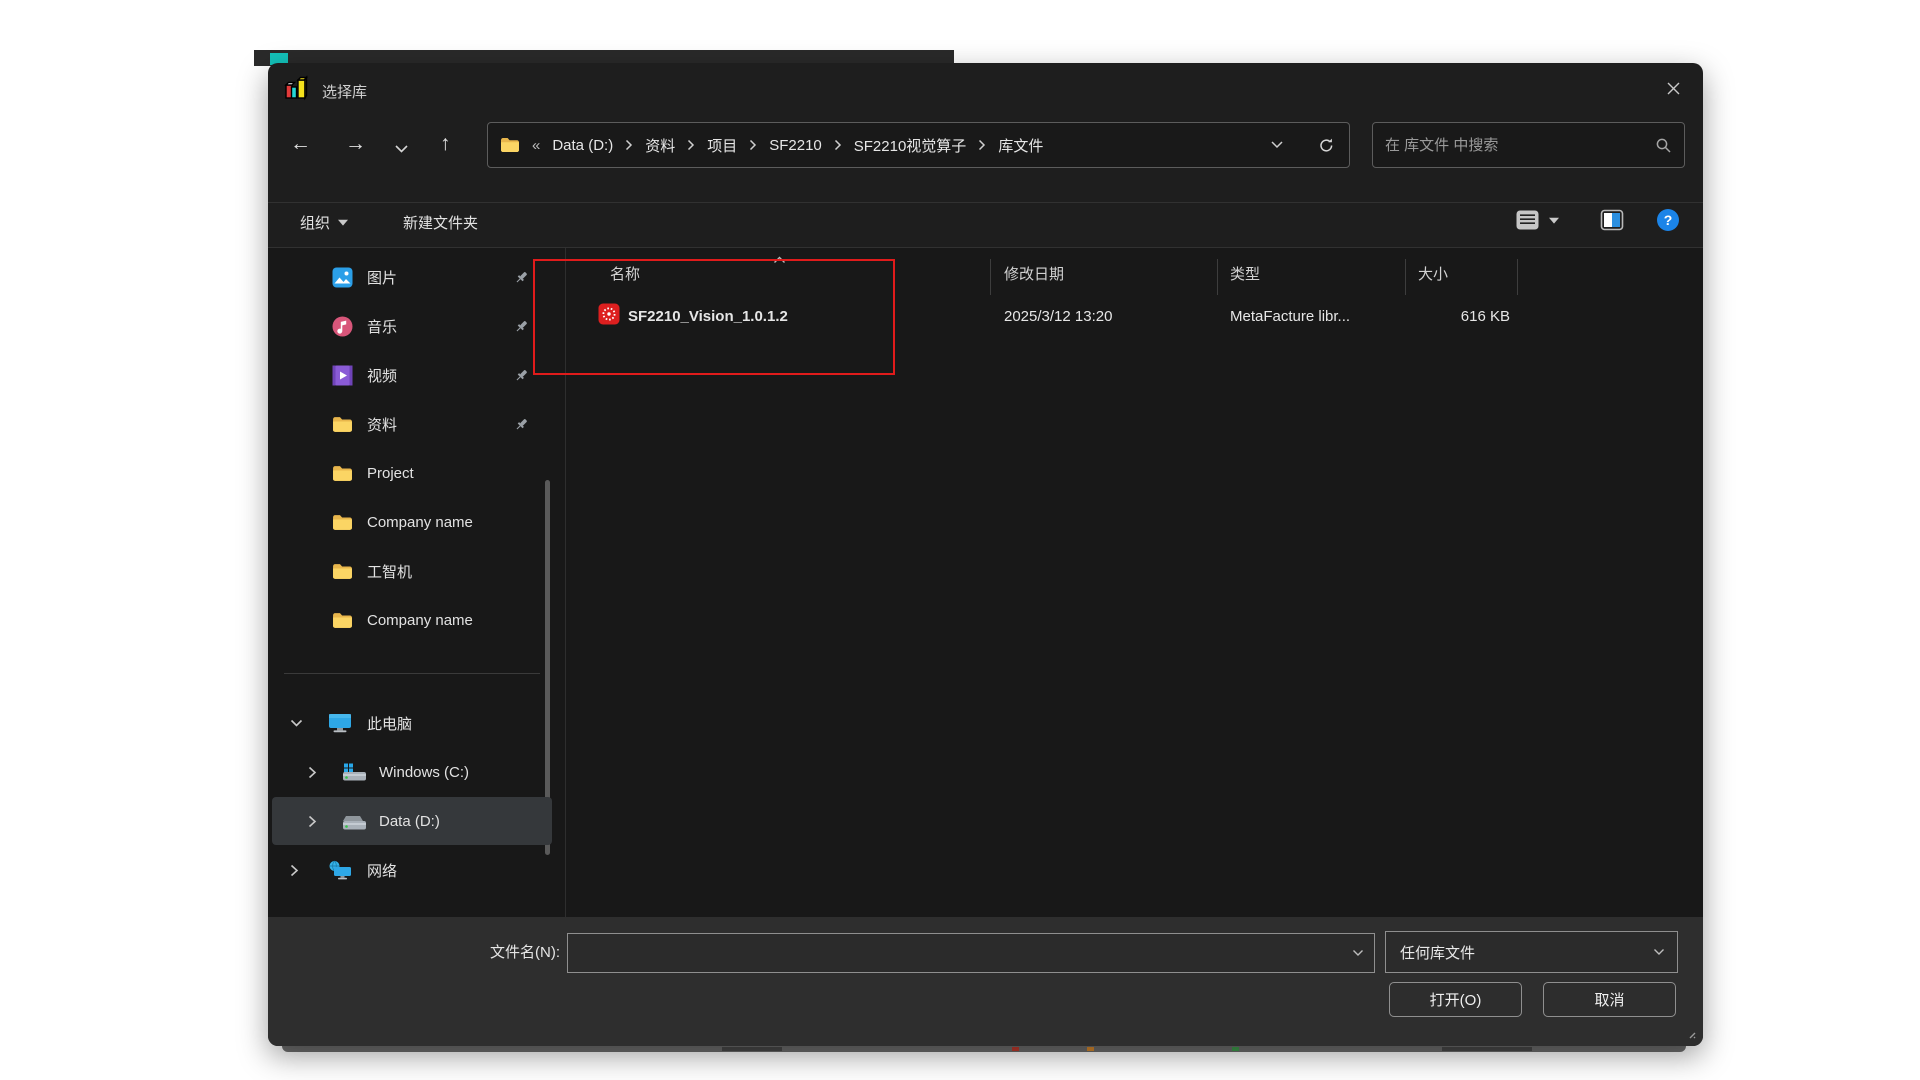 The width and height of the screenshot is (1920, 1080). What do you see at coordinates (340, 723) in the screenshot?
I see `computer-icon` at bounding box center [340, 723].